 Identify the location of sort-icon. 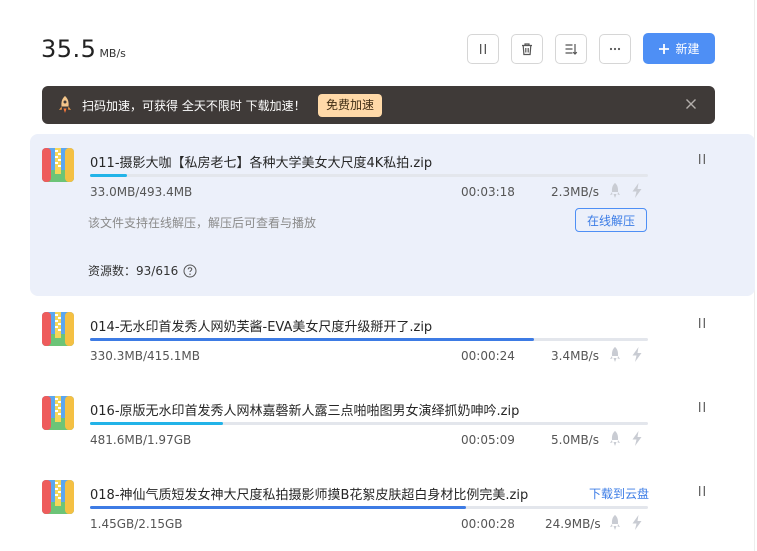
(571, 49).